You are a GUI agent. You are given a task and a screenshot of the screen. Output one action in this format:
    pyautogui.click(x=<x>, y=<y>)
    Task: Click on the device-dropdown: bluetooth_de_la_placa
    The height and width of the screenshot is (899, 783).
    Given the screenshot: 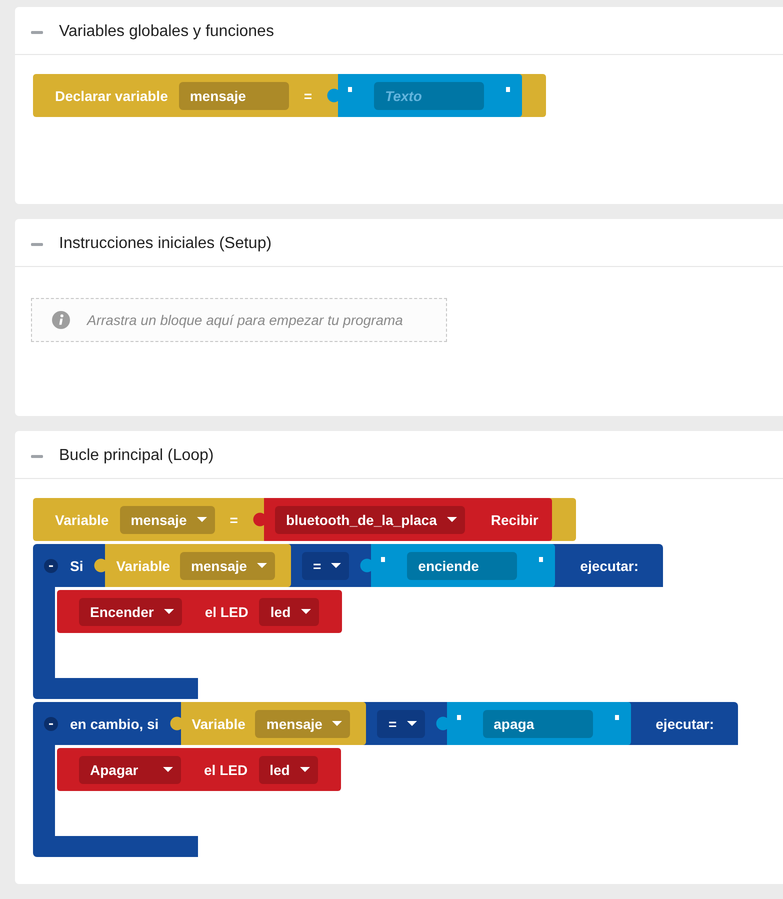 What is the action you would take?
    pyautogui.click(x=369, y=520)
    